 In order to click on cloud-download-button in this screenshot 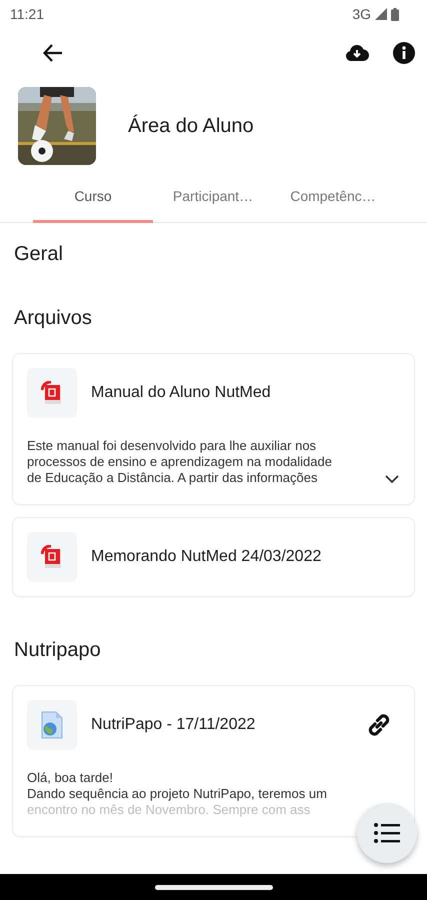, I will do `click(357, 53)`.